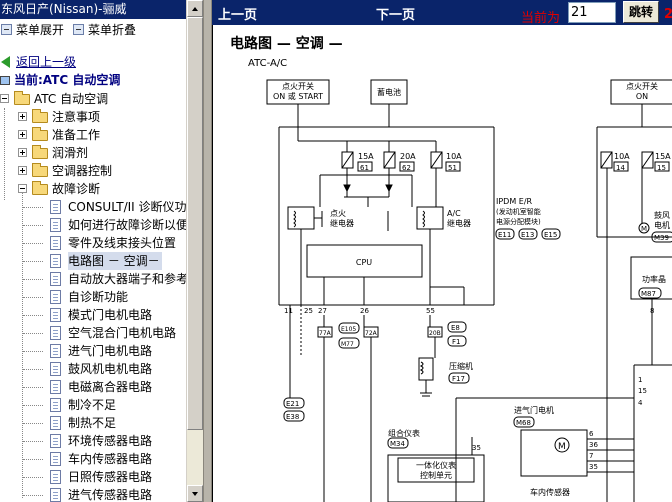  I want to click on tree-node-label: 电路图 － 空调－, so click(115, 261).